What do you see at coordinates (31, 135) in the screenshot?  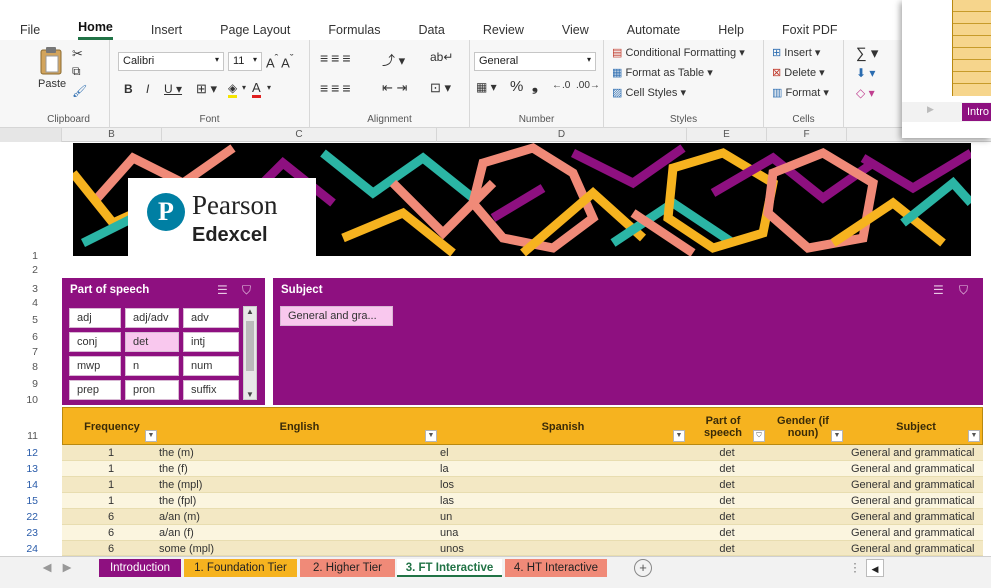 I see `select-all-corner` at bounding box center [31, 135].